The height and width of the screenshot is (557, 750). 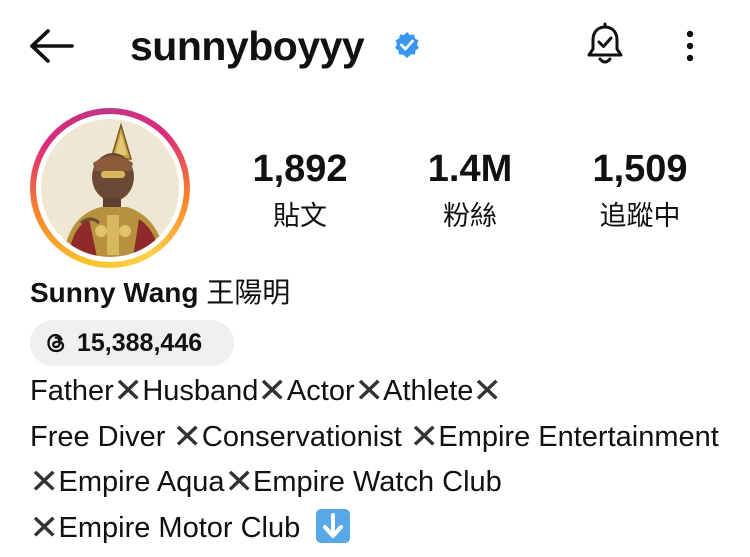 What do you see at coordinates (640, 216) in the screenshot?
I see `following-label: 追蹤中` at bounding box center [640, 216].